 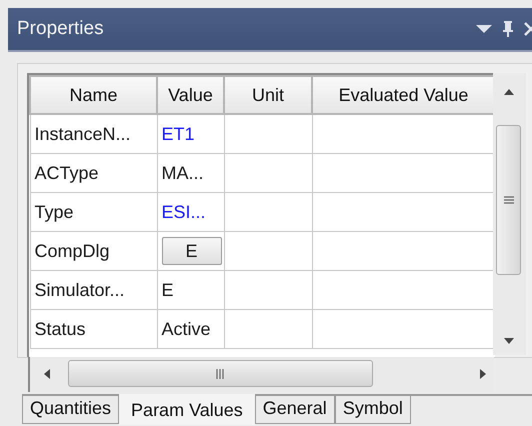 I want to click on tab: Symbol, so click(x=372, y=410).